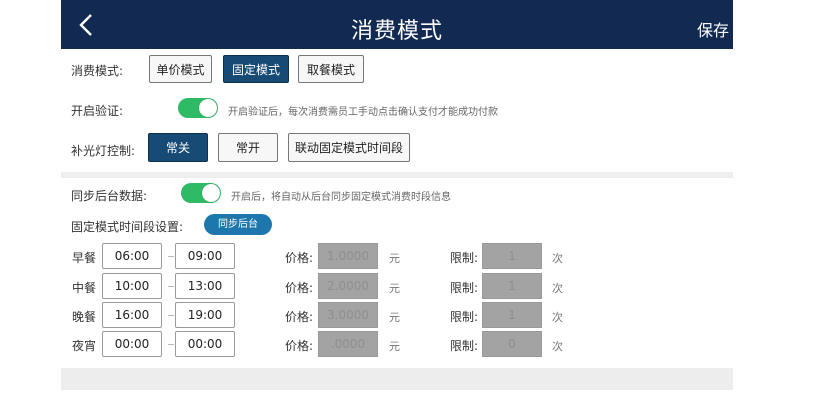  Describe the element at coordinates (348, 286) in the screenshot. I see `price-input: 2.0000` at that location.